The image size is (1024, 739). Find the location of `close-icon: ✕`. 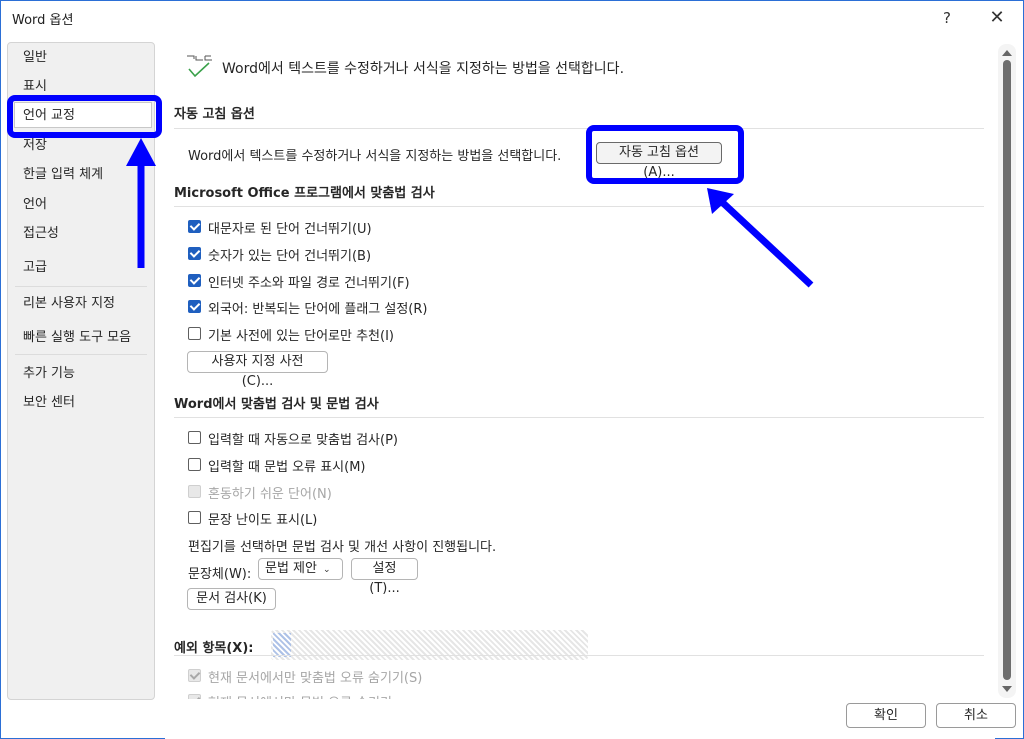

close-icon: ✕ is located at coordinates (997, 17).